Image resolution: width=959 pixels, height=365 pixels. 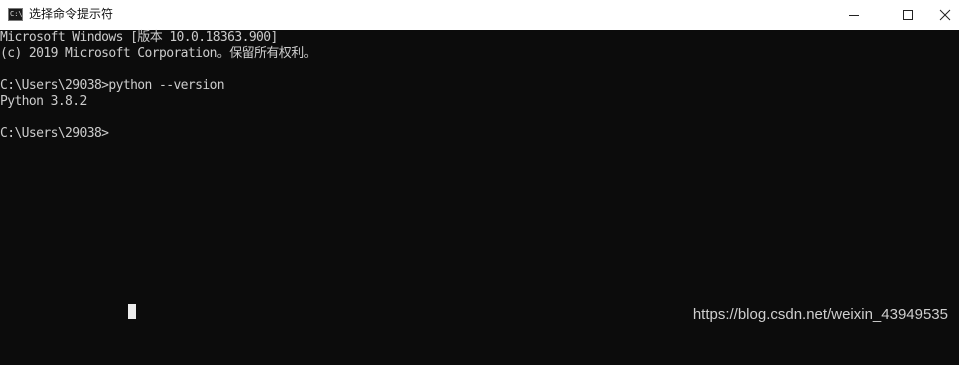 I want to click on cmd-prompt-icon: C:\, so click(x=15, y=14).